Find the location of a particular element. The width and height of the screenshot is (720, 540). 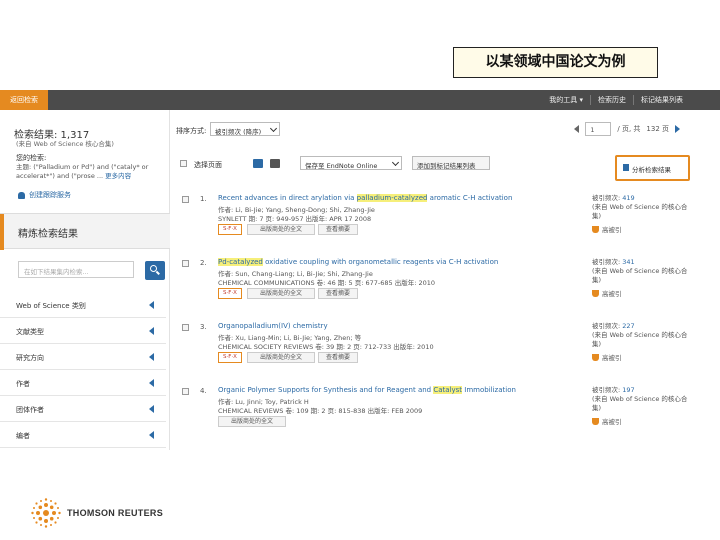

cite-count-link: 419 is located at coordinates (628, 198).